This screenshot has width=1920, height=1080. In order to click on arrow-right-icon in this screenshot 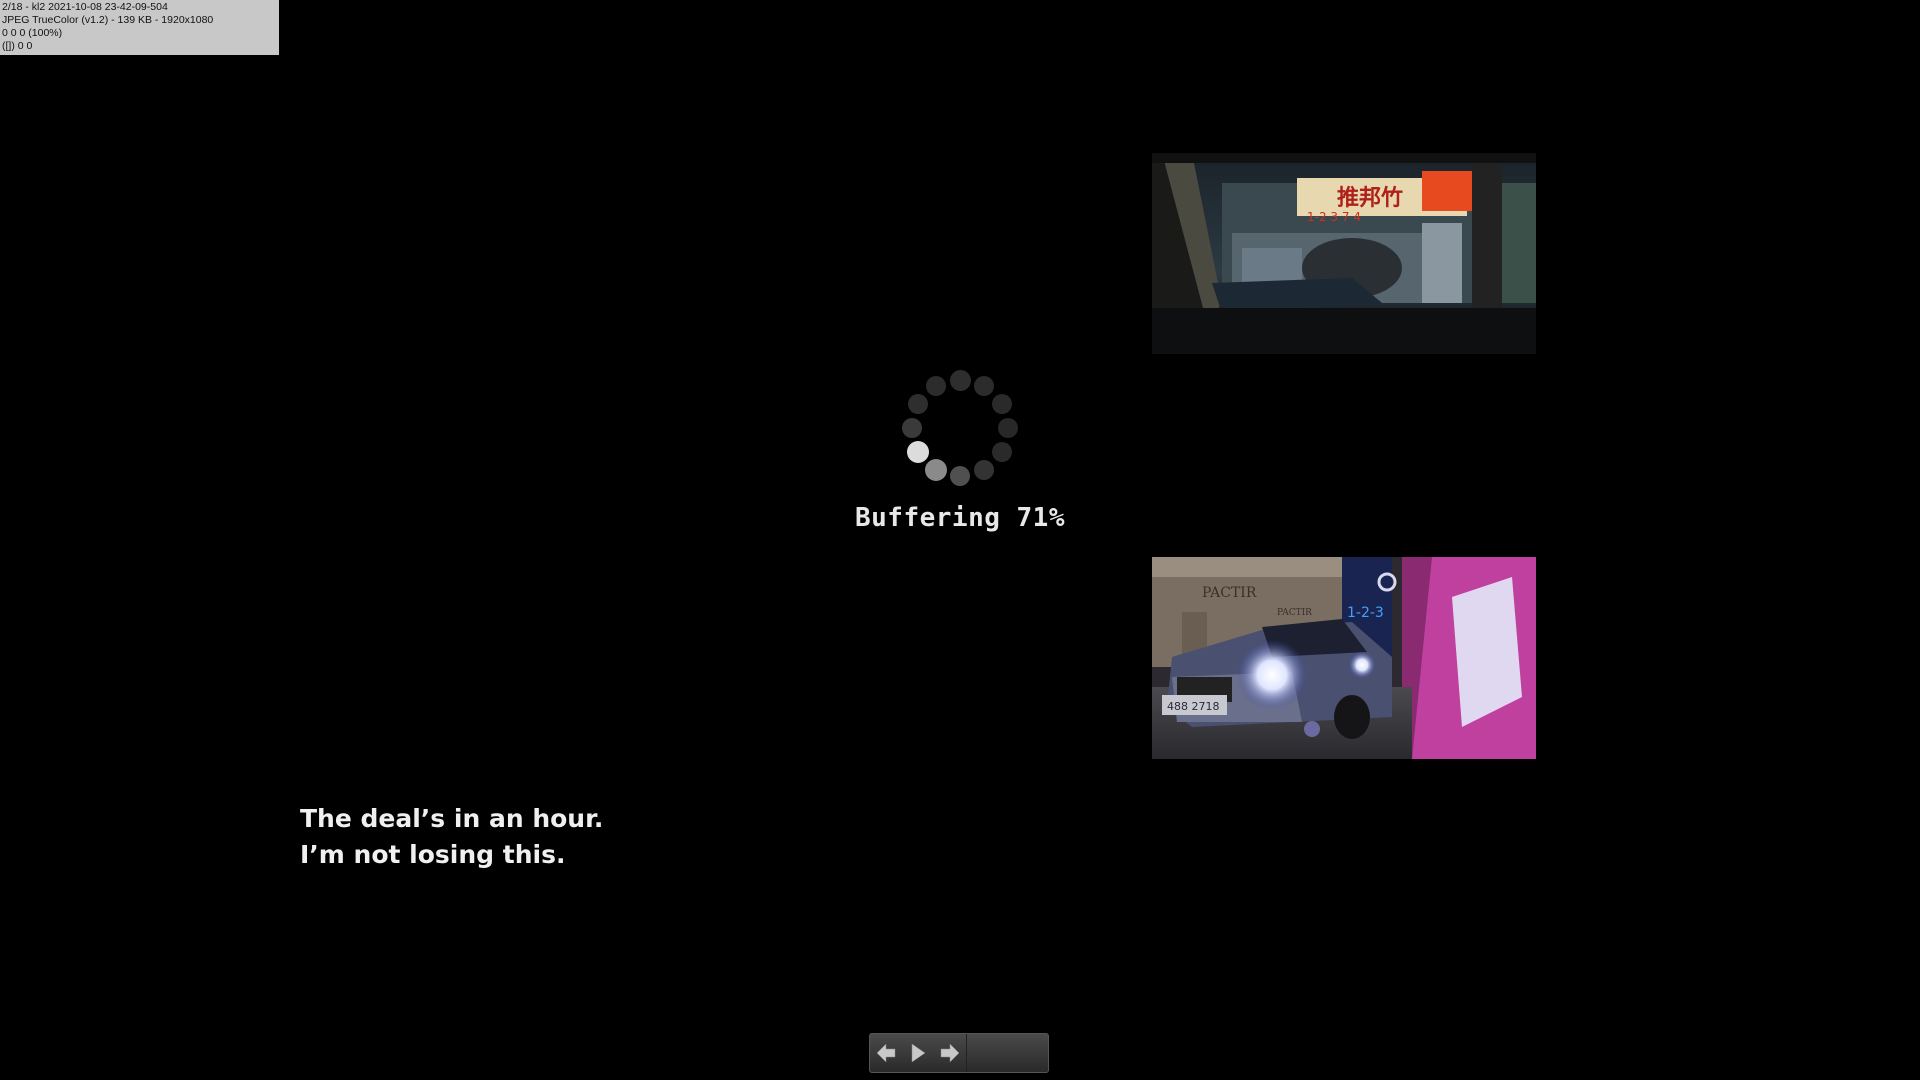, I will do `click(950, 1053)`.